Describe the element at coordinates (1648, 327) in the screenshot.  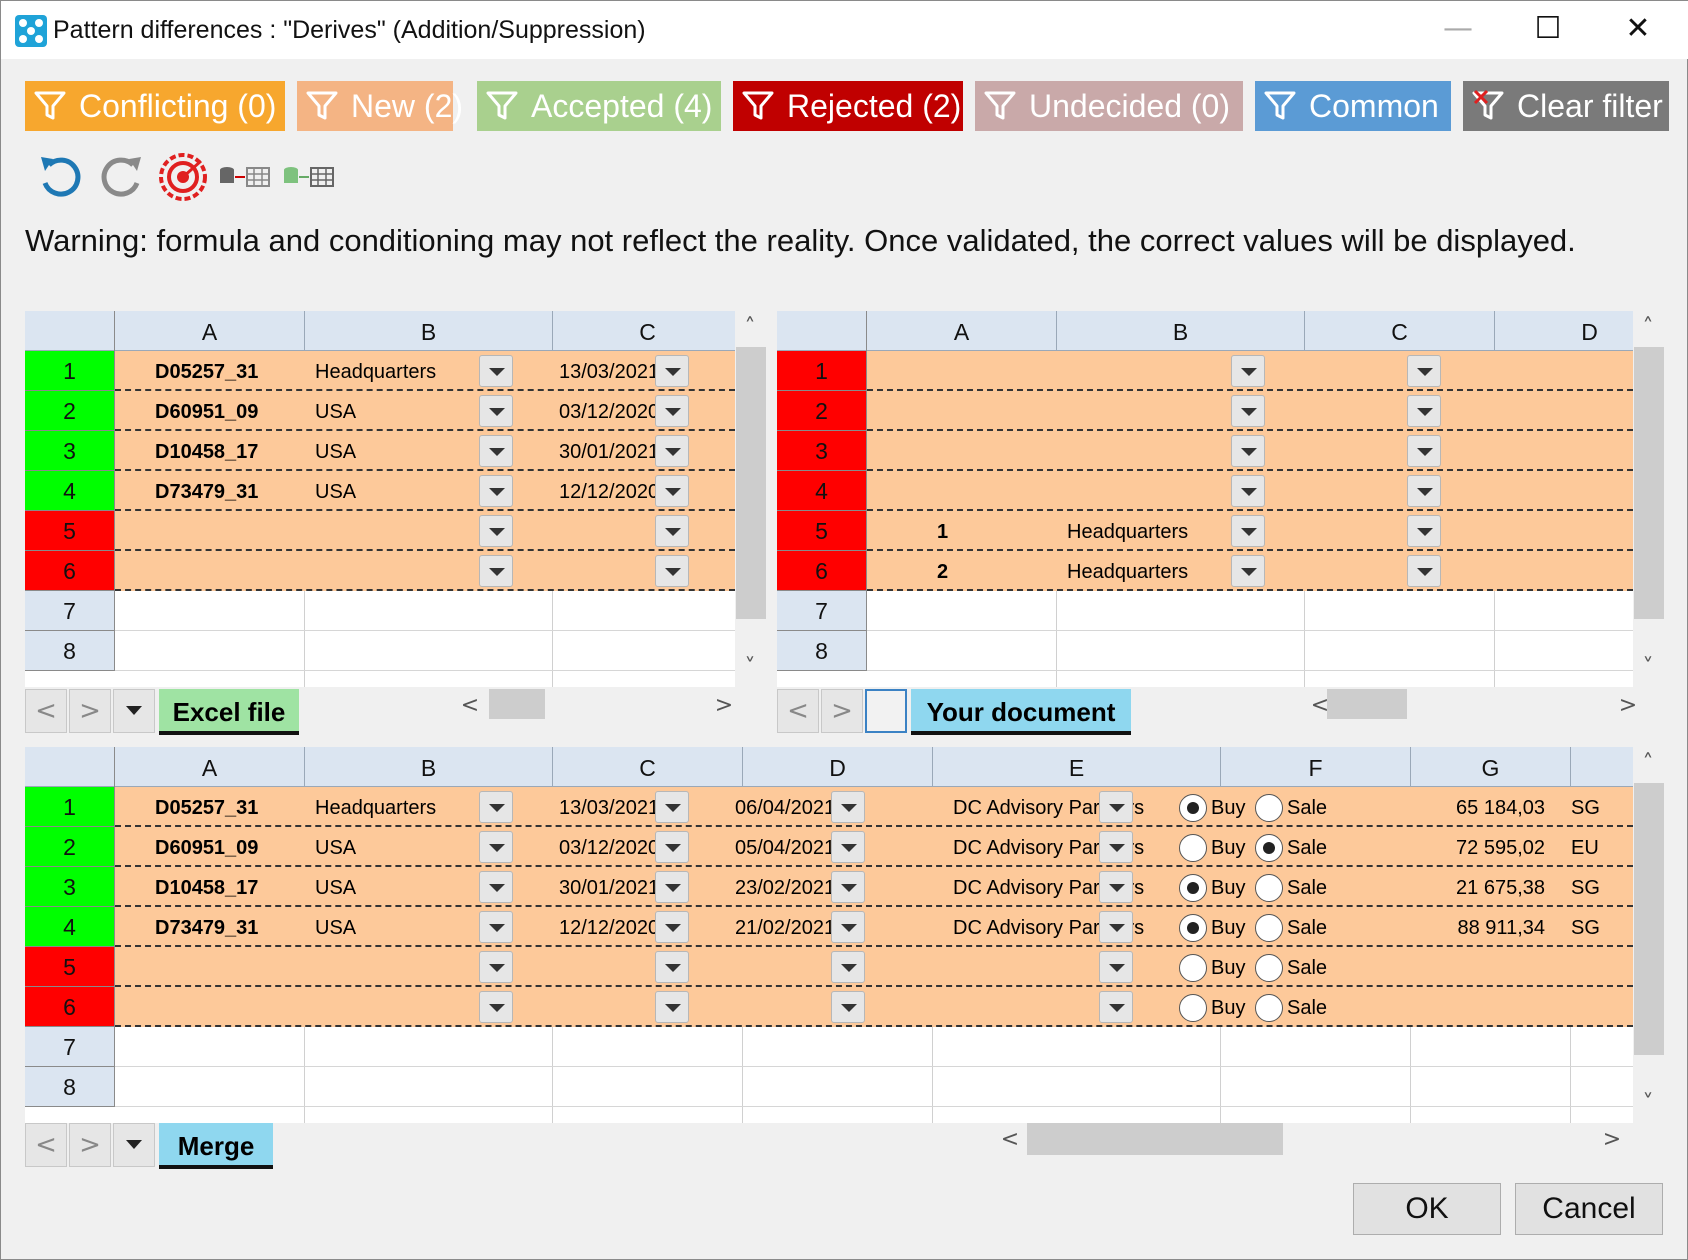
I see `scroll-up-arrow-icon: ˄` at that location.